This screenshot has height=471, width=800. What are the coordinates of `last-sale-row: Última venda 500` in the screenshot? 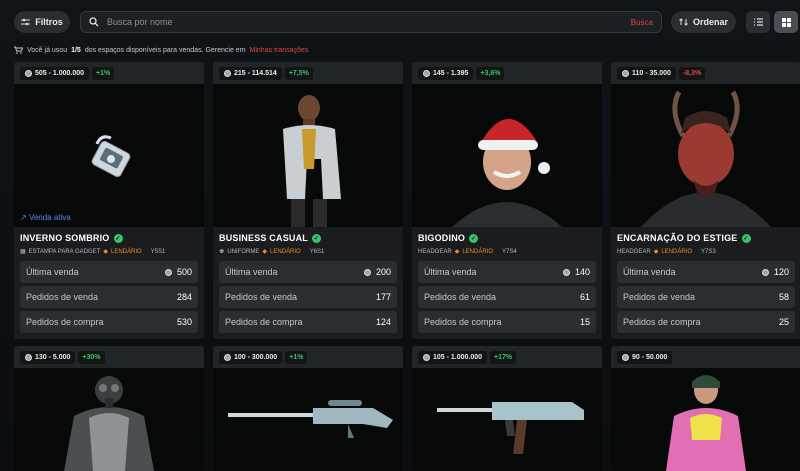 It's located at (109, 272).